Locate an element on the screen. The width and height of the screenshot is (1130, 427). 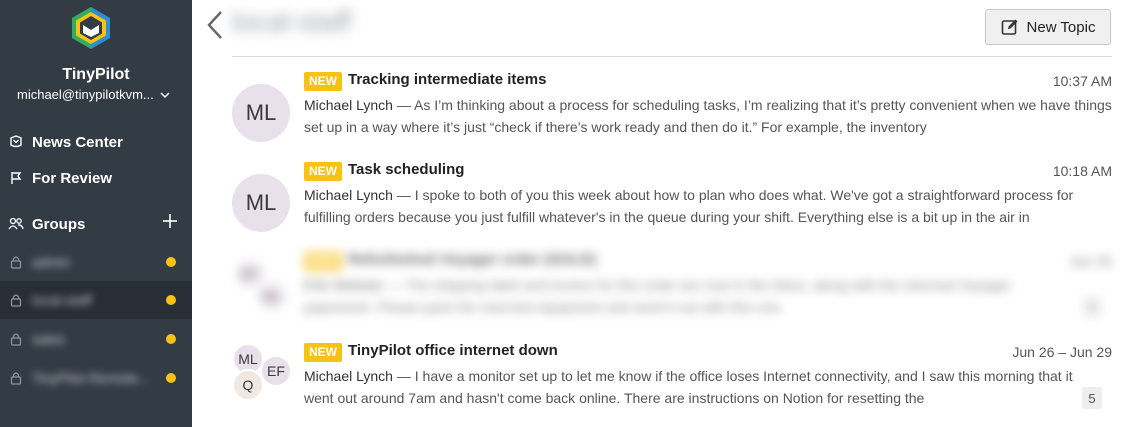
topic-title: Refurbished Voyager order (SOLD) is located at coordinates (472, 259).